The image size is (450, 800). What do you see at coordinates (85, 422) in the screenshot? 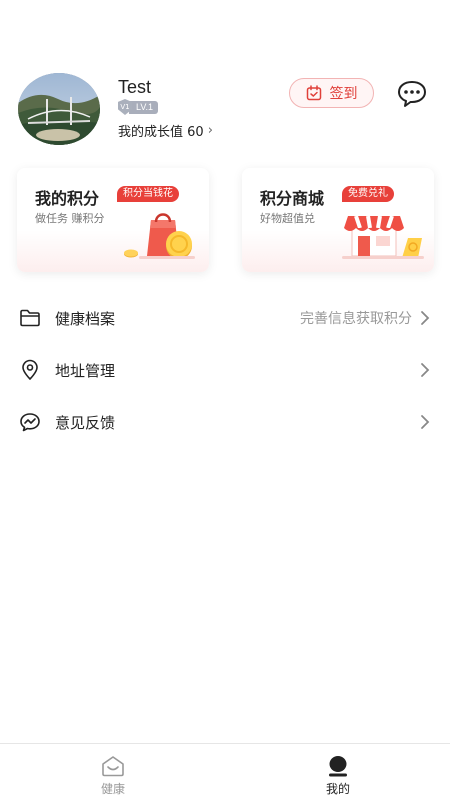
I see `menu-label: 意见反馈` at bounding box center [85, 422].